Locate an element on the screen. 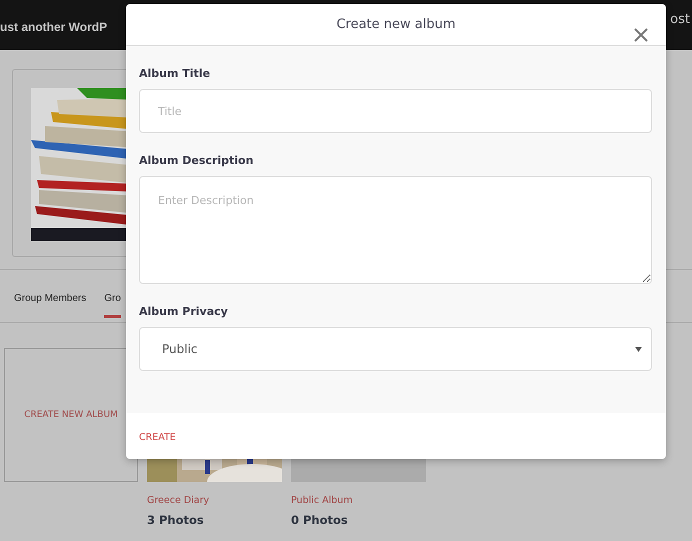 This screenshot has width=692, height=541. field-label: Album Description is located at coordinates (196, 160).